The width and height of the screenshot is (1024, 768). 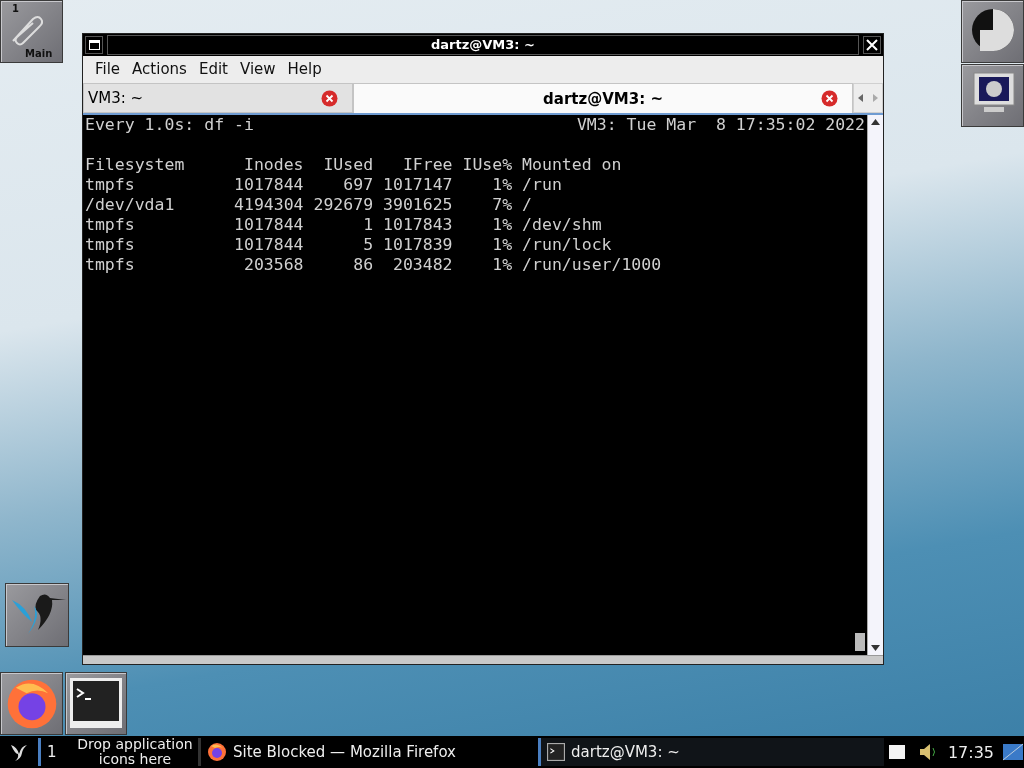 What do you see at coordinates (309, 204) in the screenshot?
I see `terminal-line: /dev/vda1 4194304 292679 3901625 7% /` at bounding box center [309, 204].